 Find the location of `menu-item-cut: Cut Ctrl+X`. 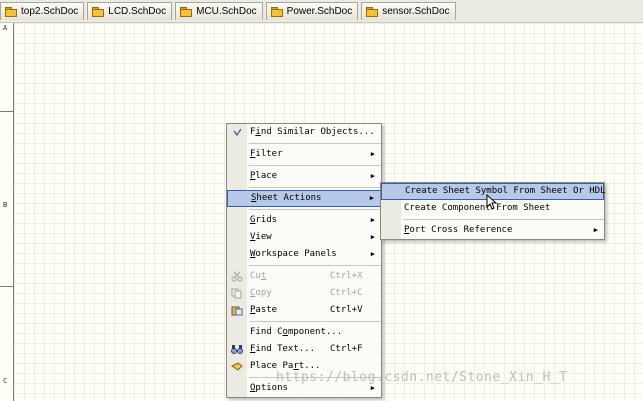

menu-item-cut: Cut Ctrl+X is located at coordinates (304, 276).